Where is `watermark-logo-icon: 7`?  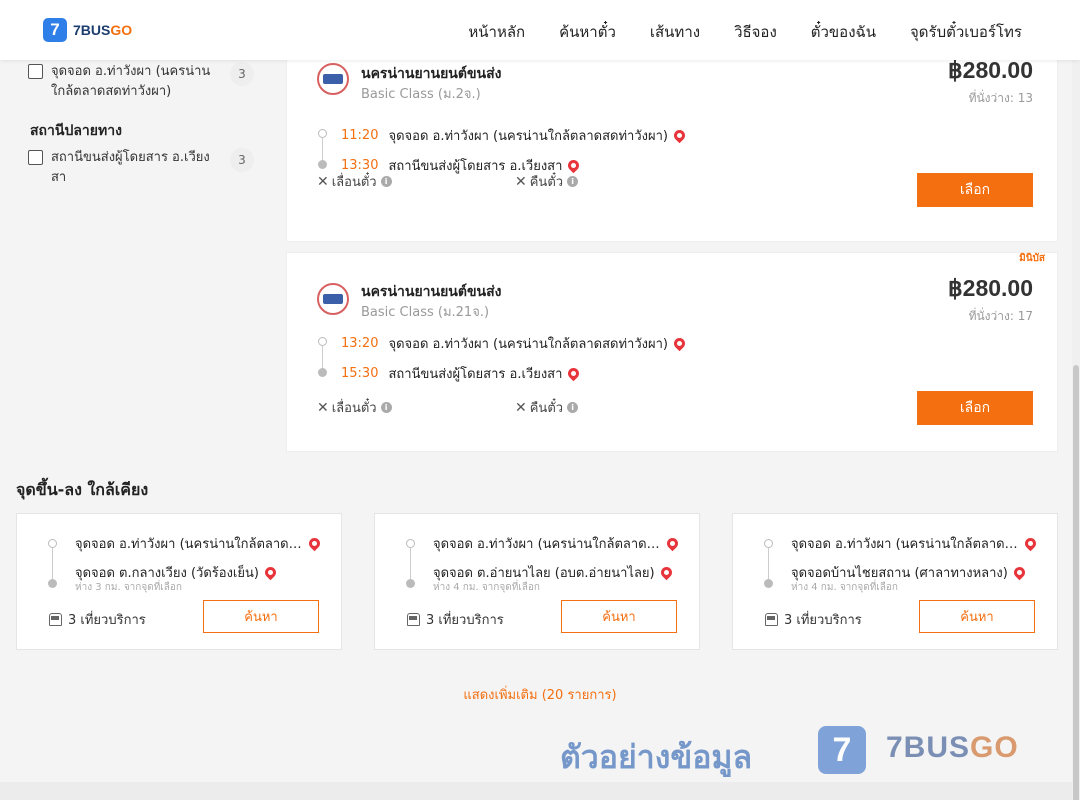
watermark-logo-icon: 7 is located at coordinates (842, 750).